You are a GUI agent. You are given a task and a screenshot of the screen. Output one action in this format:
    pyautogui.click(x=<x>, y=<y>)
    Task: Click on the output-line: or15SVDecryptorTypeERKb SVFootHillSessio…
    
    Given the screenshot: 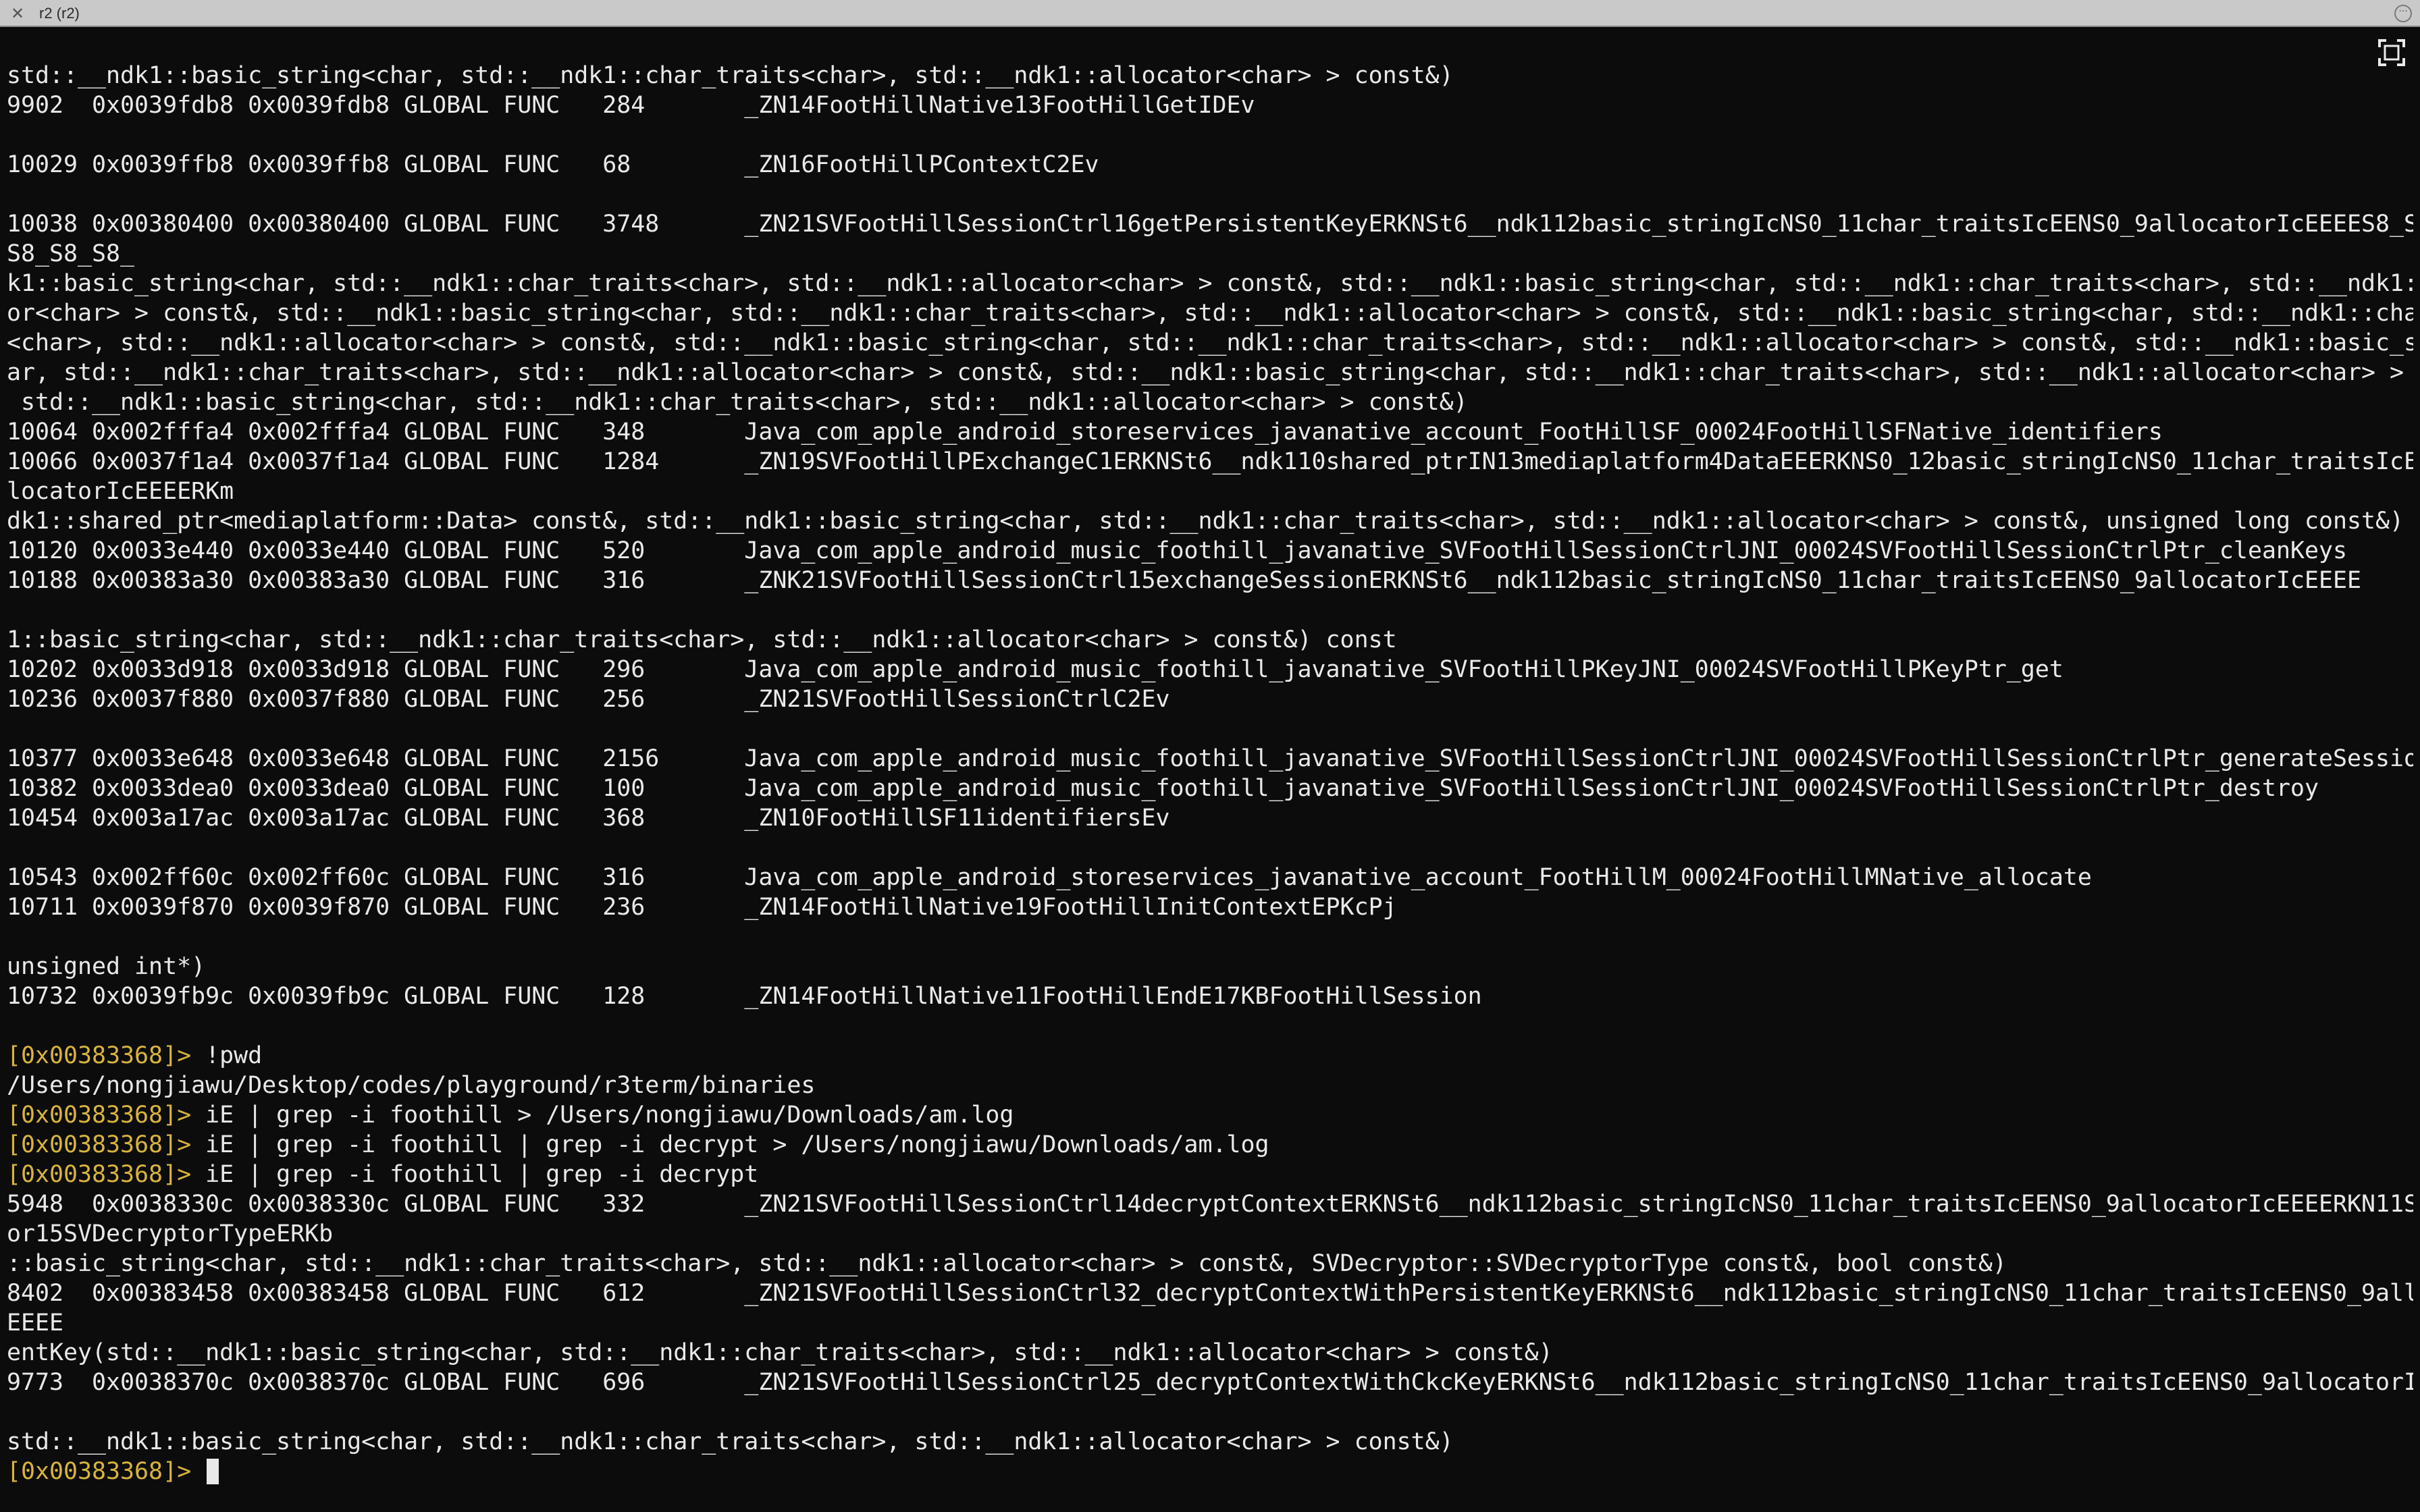 What is the action you would take?
    pyautogui.click(x=1210, y=1234)
    